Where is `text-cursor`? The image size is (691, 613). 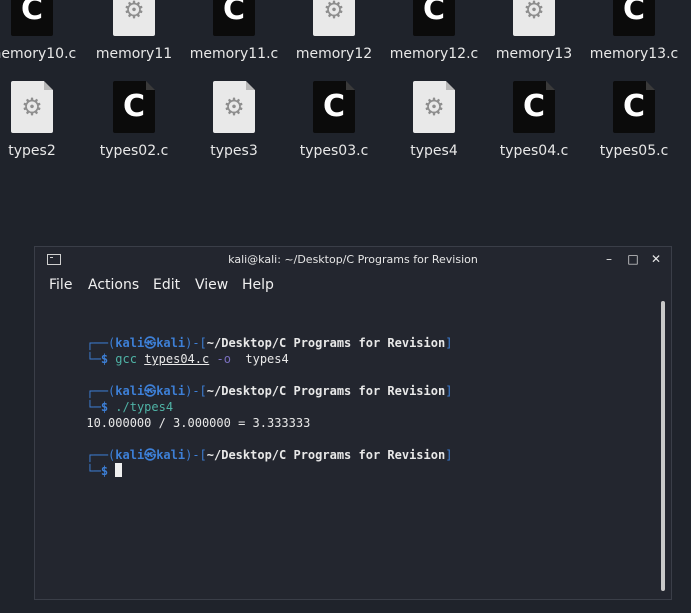
text-cursor is located at coordinates (119, 470).